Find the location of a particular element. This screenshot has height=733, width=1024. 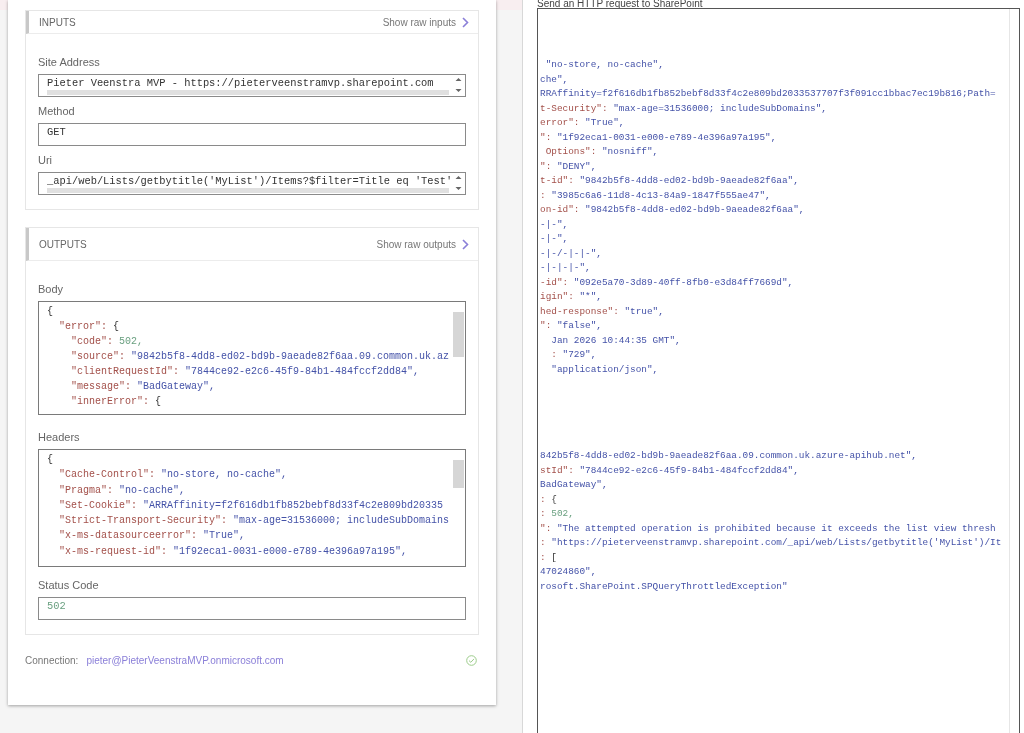

code-line: rosoft.SharePoint.SPQueryThrottledException" is located at coordinates (664, 586).